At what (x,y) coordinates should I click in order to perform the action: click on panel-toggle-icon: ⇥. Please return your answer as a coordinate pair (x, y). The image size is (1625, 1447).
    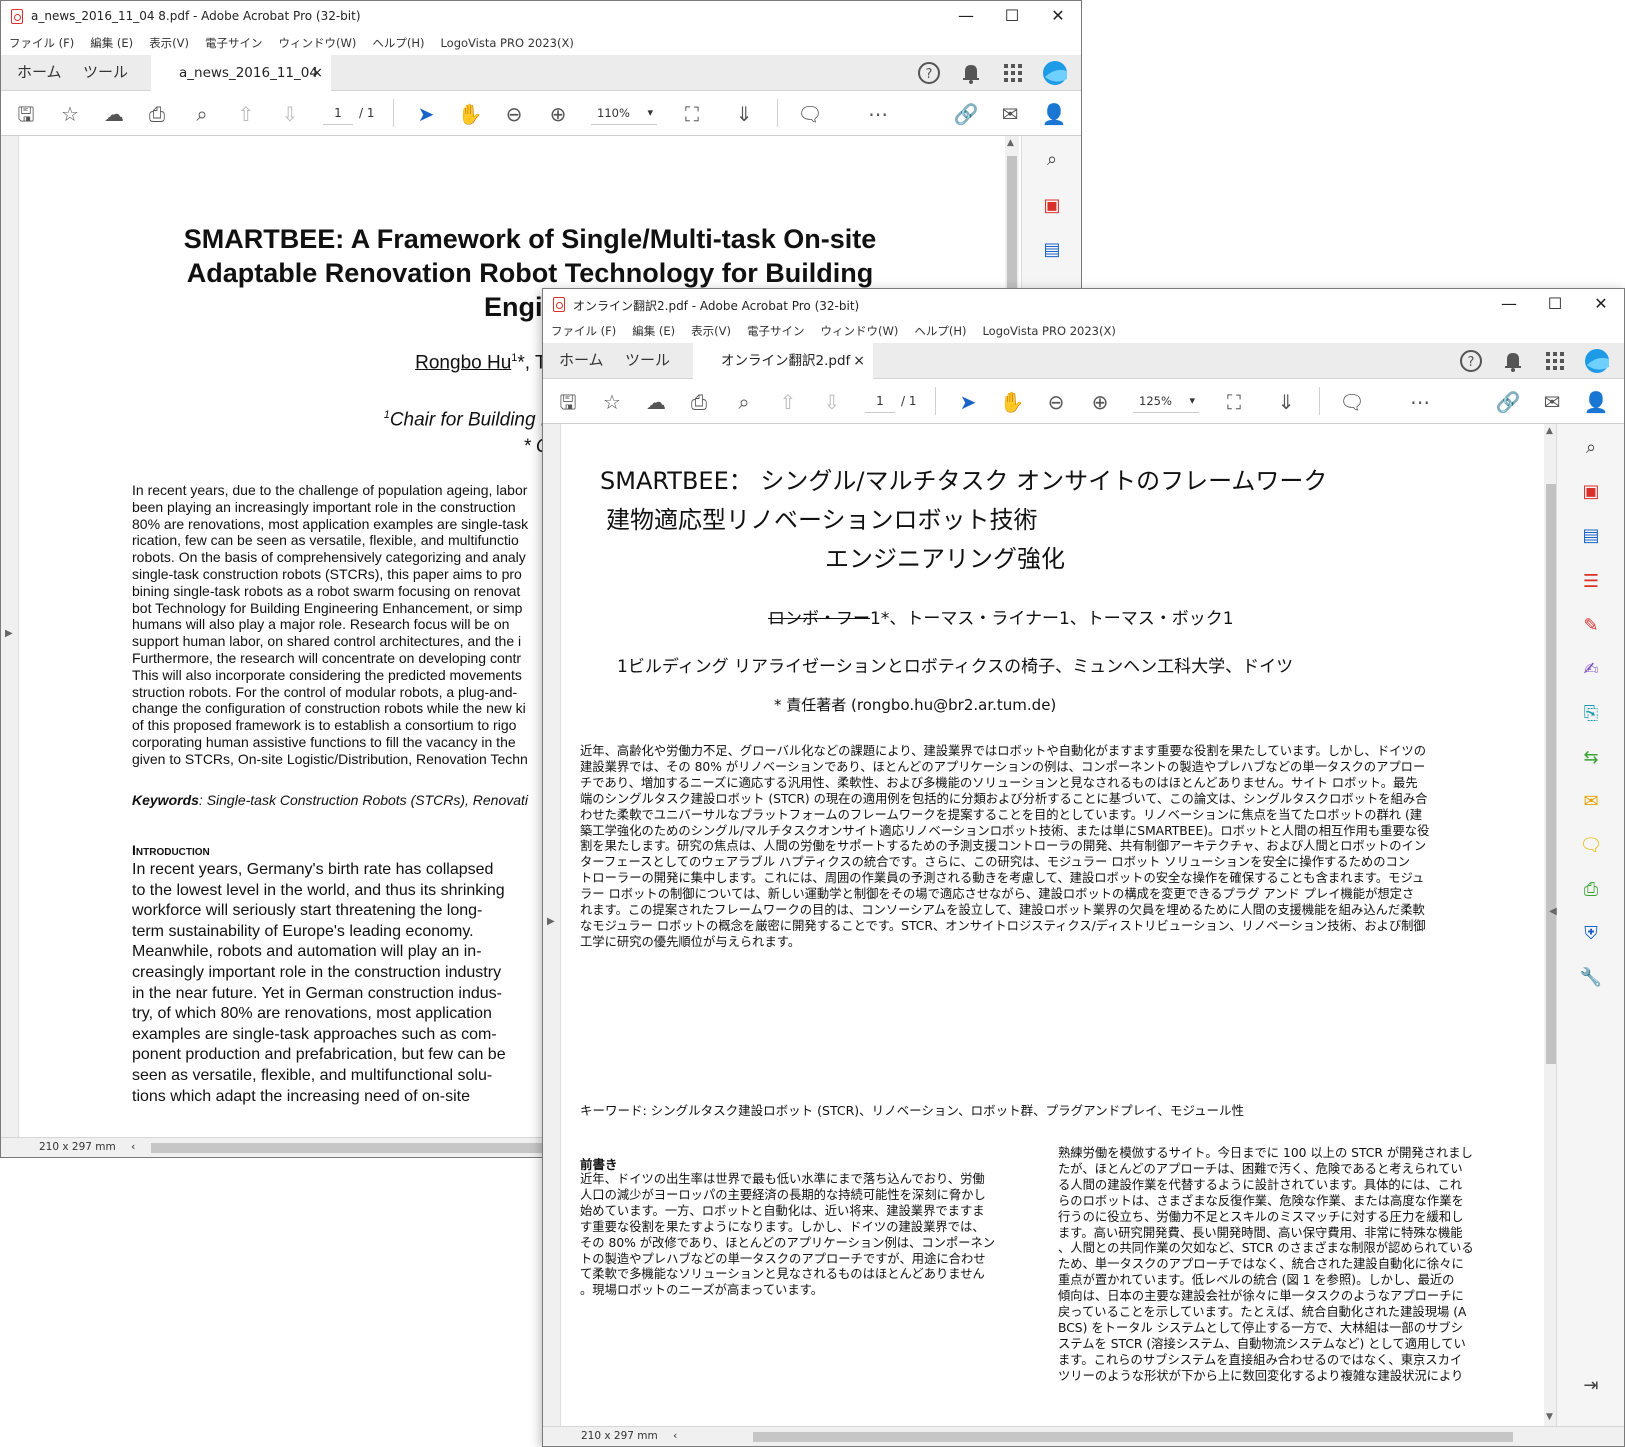
    Looking at the image, I should click on (1591, 1386).